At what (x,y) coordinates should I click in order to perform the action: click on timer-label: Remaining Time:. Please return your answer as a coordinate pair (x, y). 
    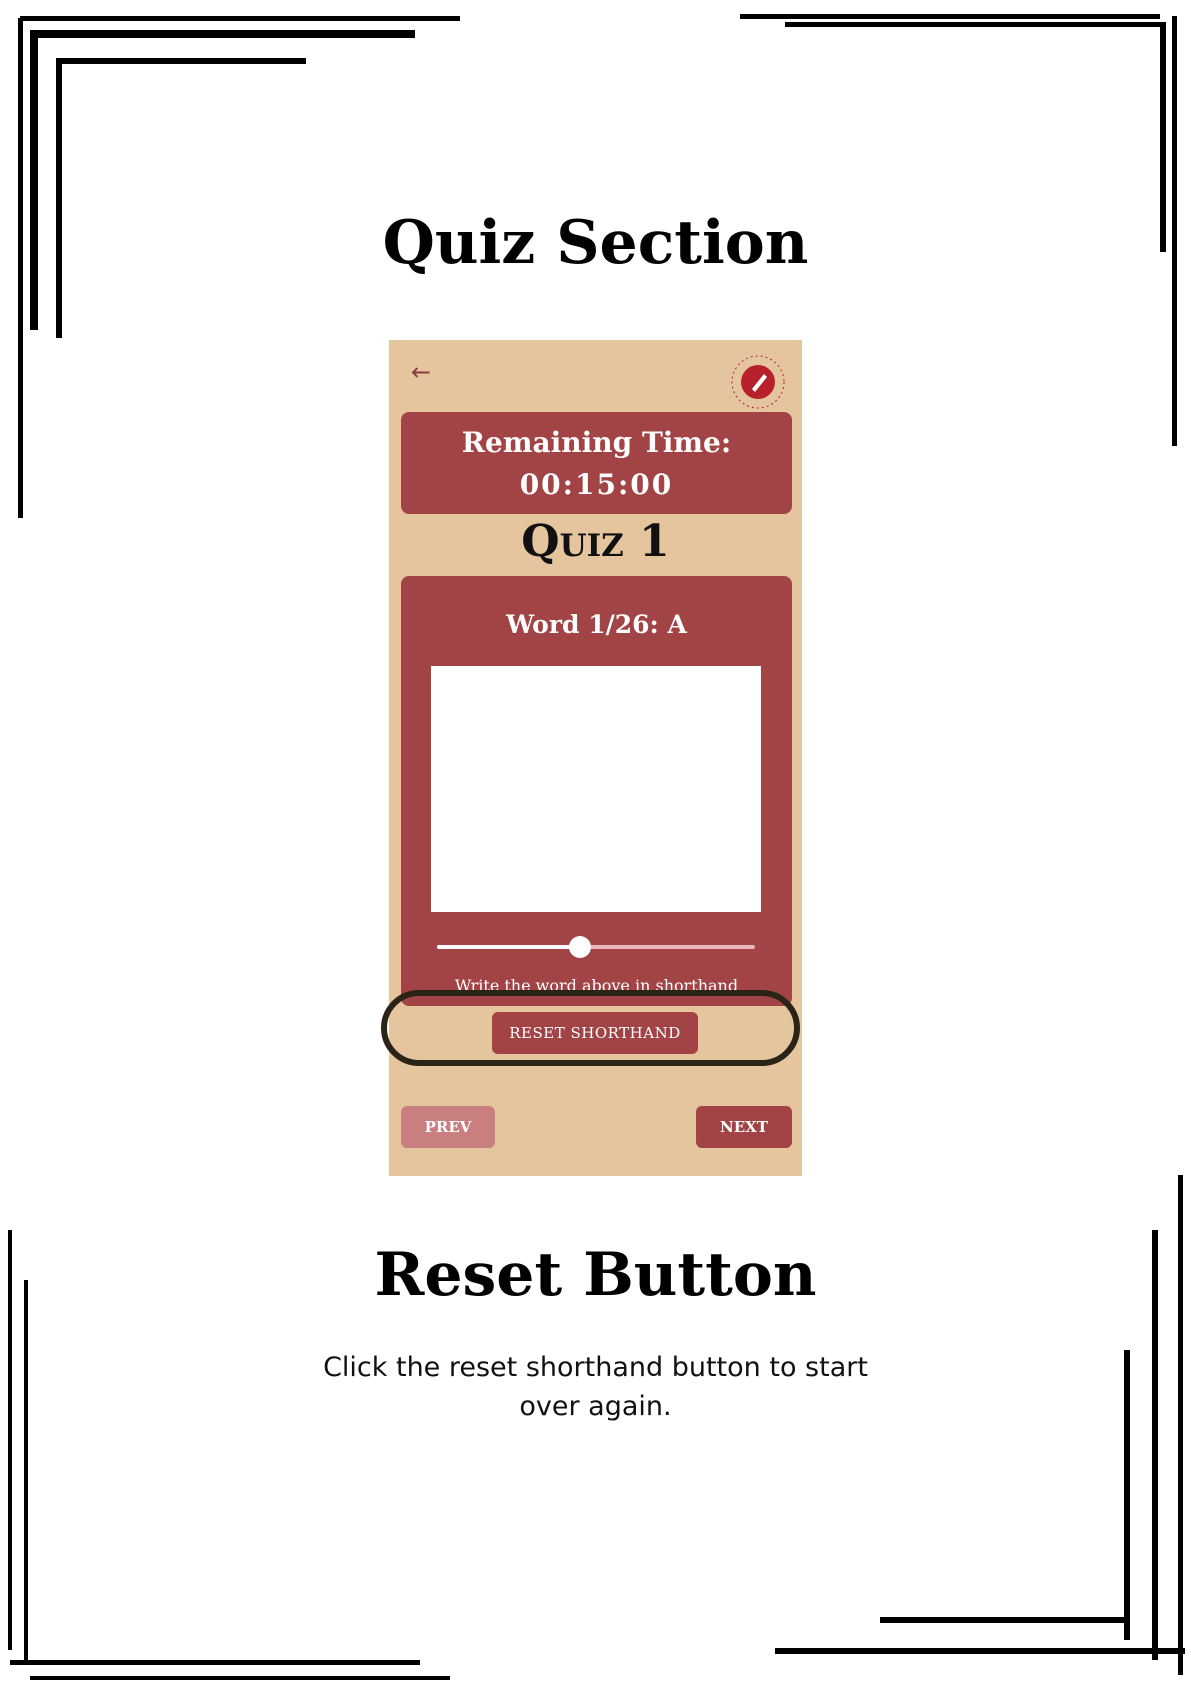
    Looking at the image, I should click on (596, 442).